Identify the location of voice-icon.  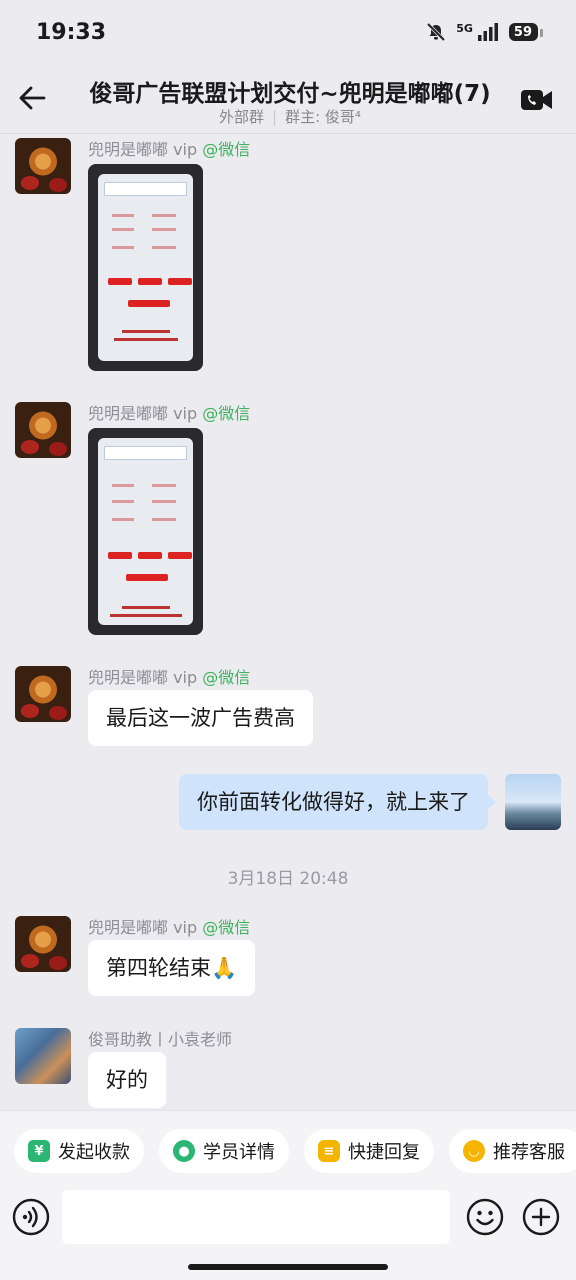
(31, 1217).